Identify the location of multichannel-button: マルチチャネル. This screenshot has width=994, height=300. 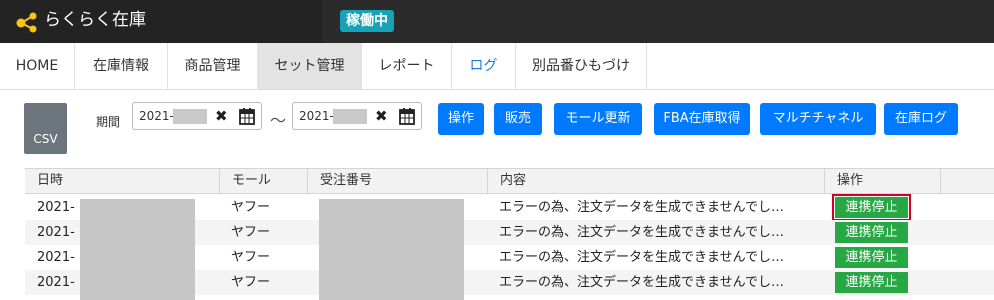
(818, 119).